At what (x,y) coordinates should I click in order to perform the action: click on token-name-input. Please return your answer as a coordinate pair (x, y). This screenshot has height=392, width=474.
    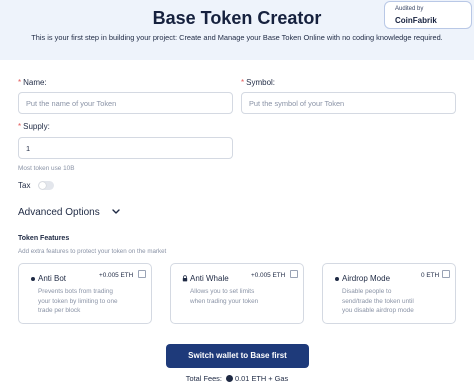
    Looking at the image, I should click on (125, 103).